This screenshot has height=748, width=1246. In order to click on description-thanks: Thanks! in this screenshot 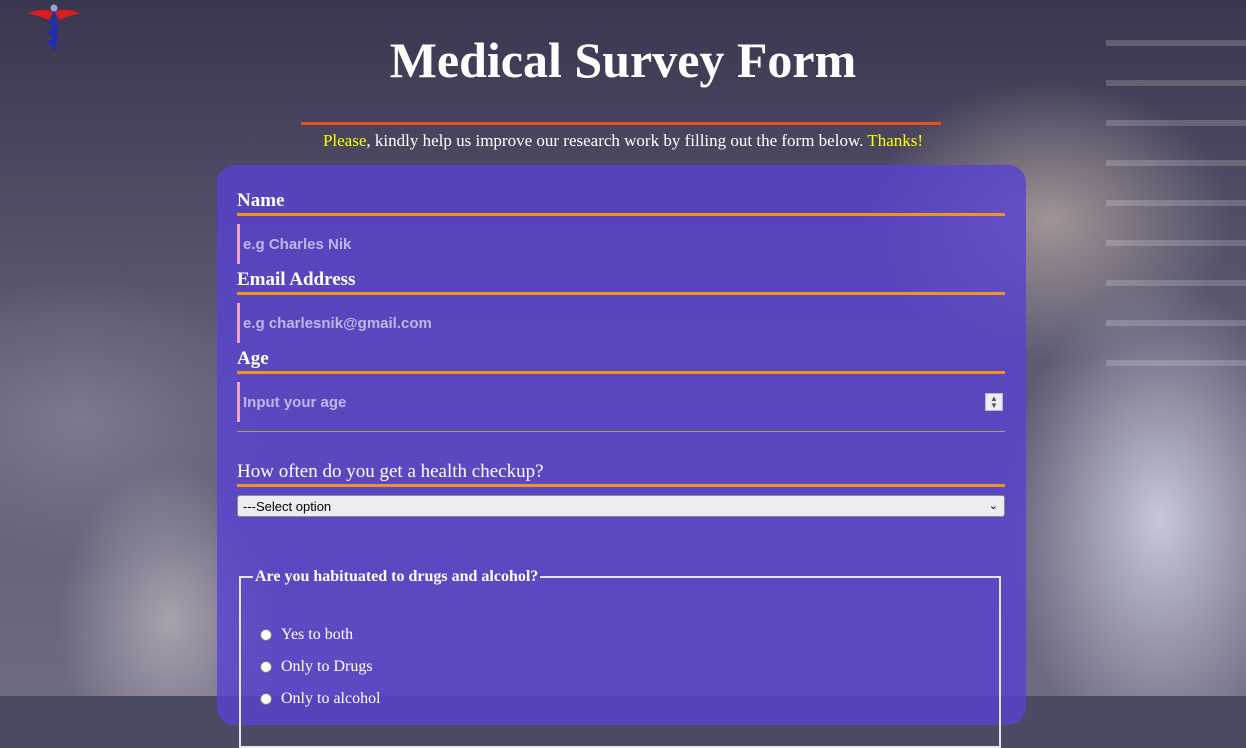, I will do `click(895, 140)`.